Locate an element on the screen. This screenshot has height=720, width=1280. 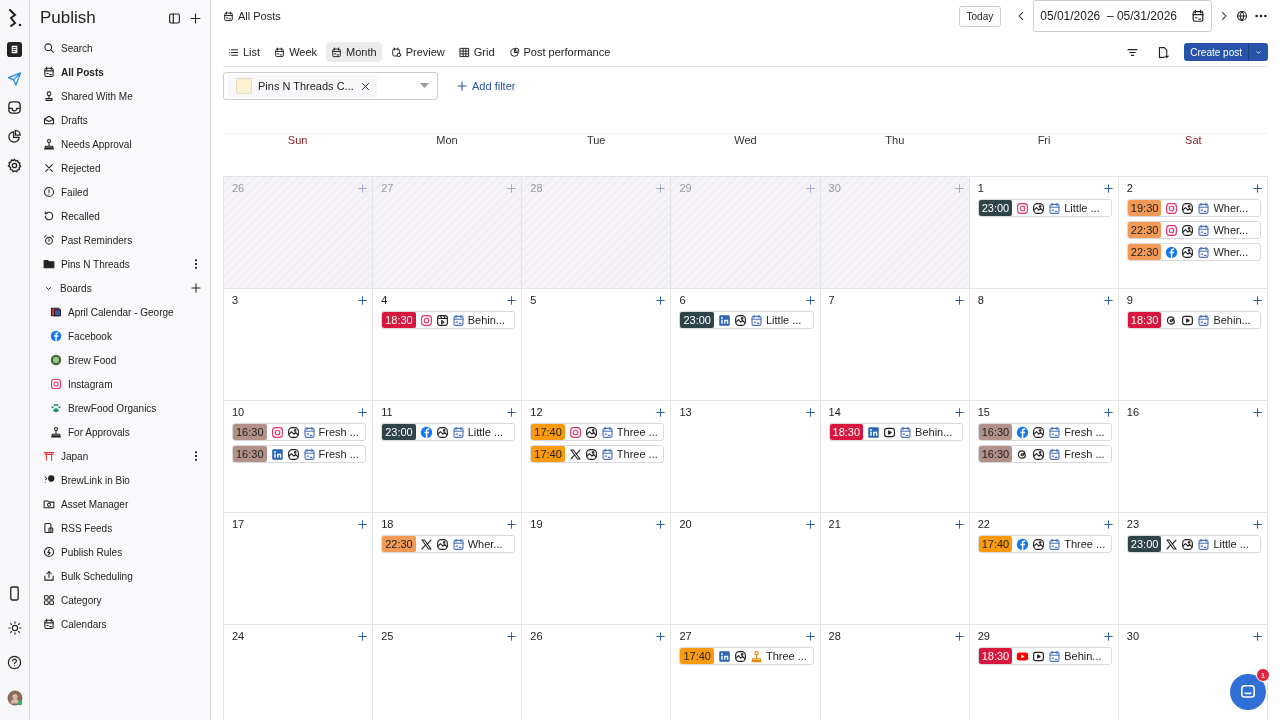
publish-icon is located at coordinates (14, 49).